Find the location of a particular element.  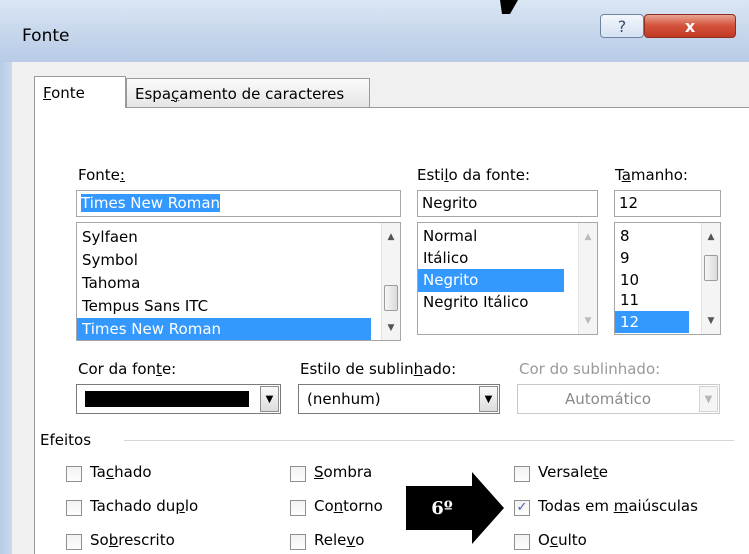

size-label: Tamanho: is located at coordinates (651, 175).